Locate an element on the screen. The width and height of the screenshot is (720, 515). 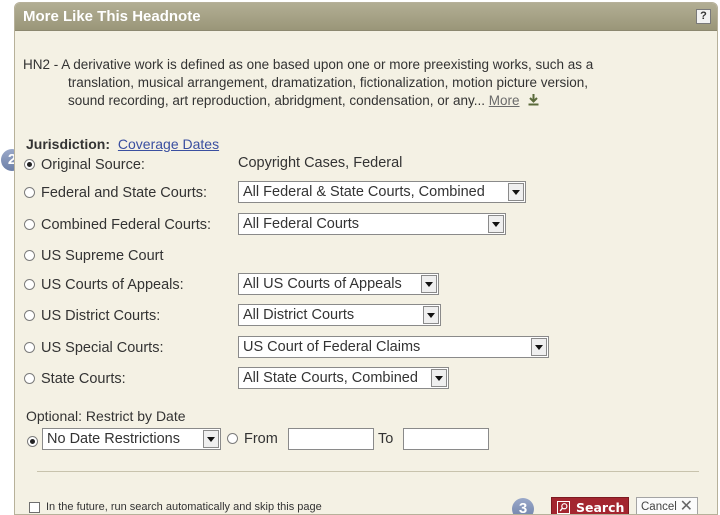
restrict-by-date-title: Optional: Restrict by Date is located at coordinates (106, 416).